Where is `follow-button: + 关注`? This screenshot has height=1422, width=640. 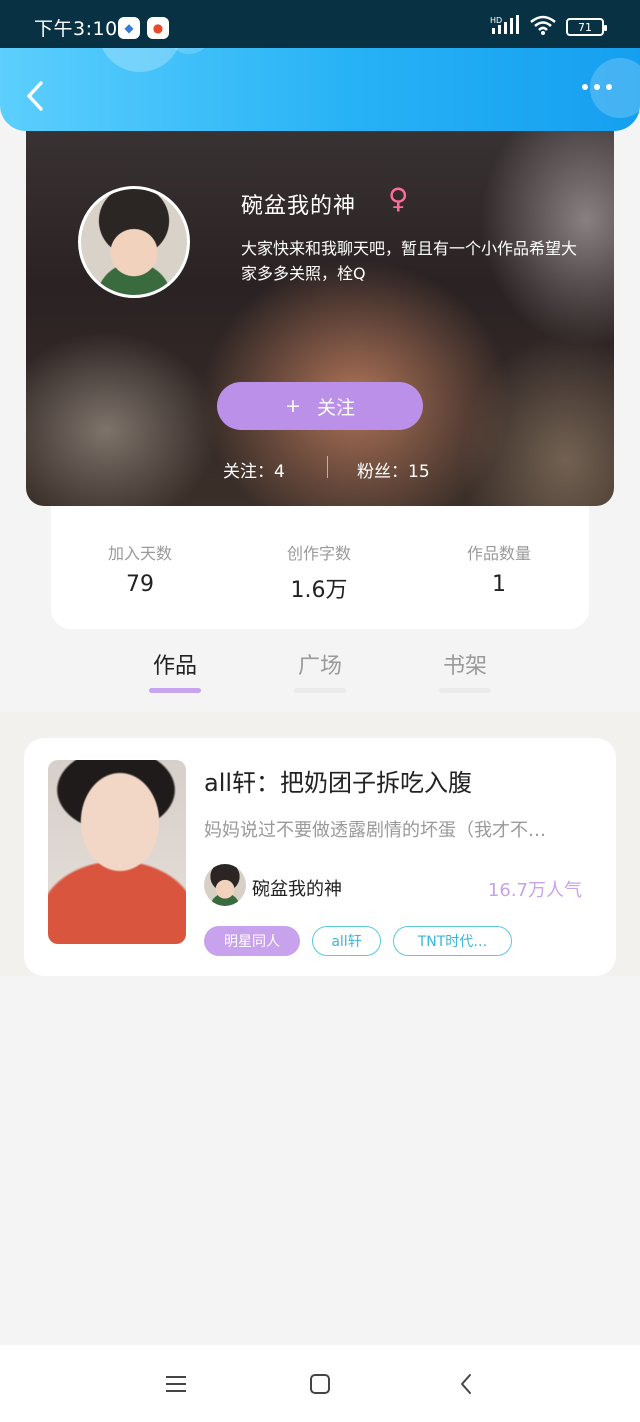 follow-button: + 关注 is located at coordinates (320, 406).